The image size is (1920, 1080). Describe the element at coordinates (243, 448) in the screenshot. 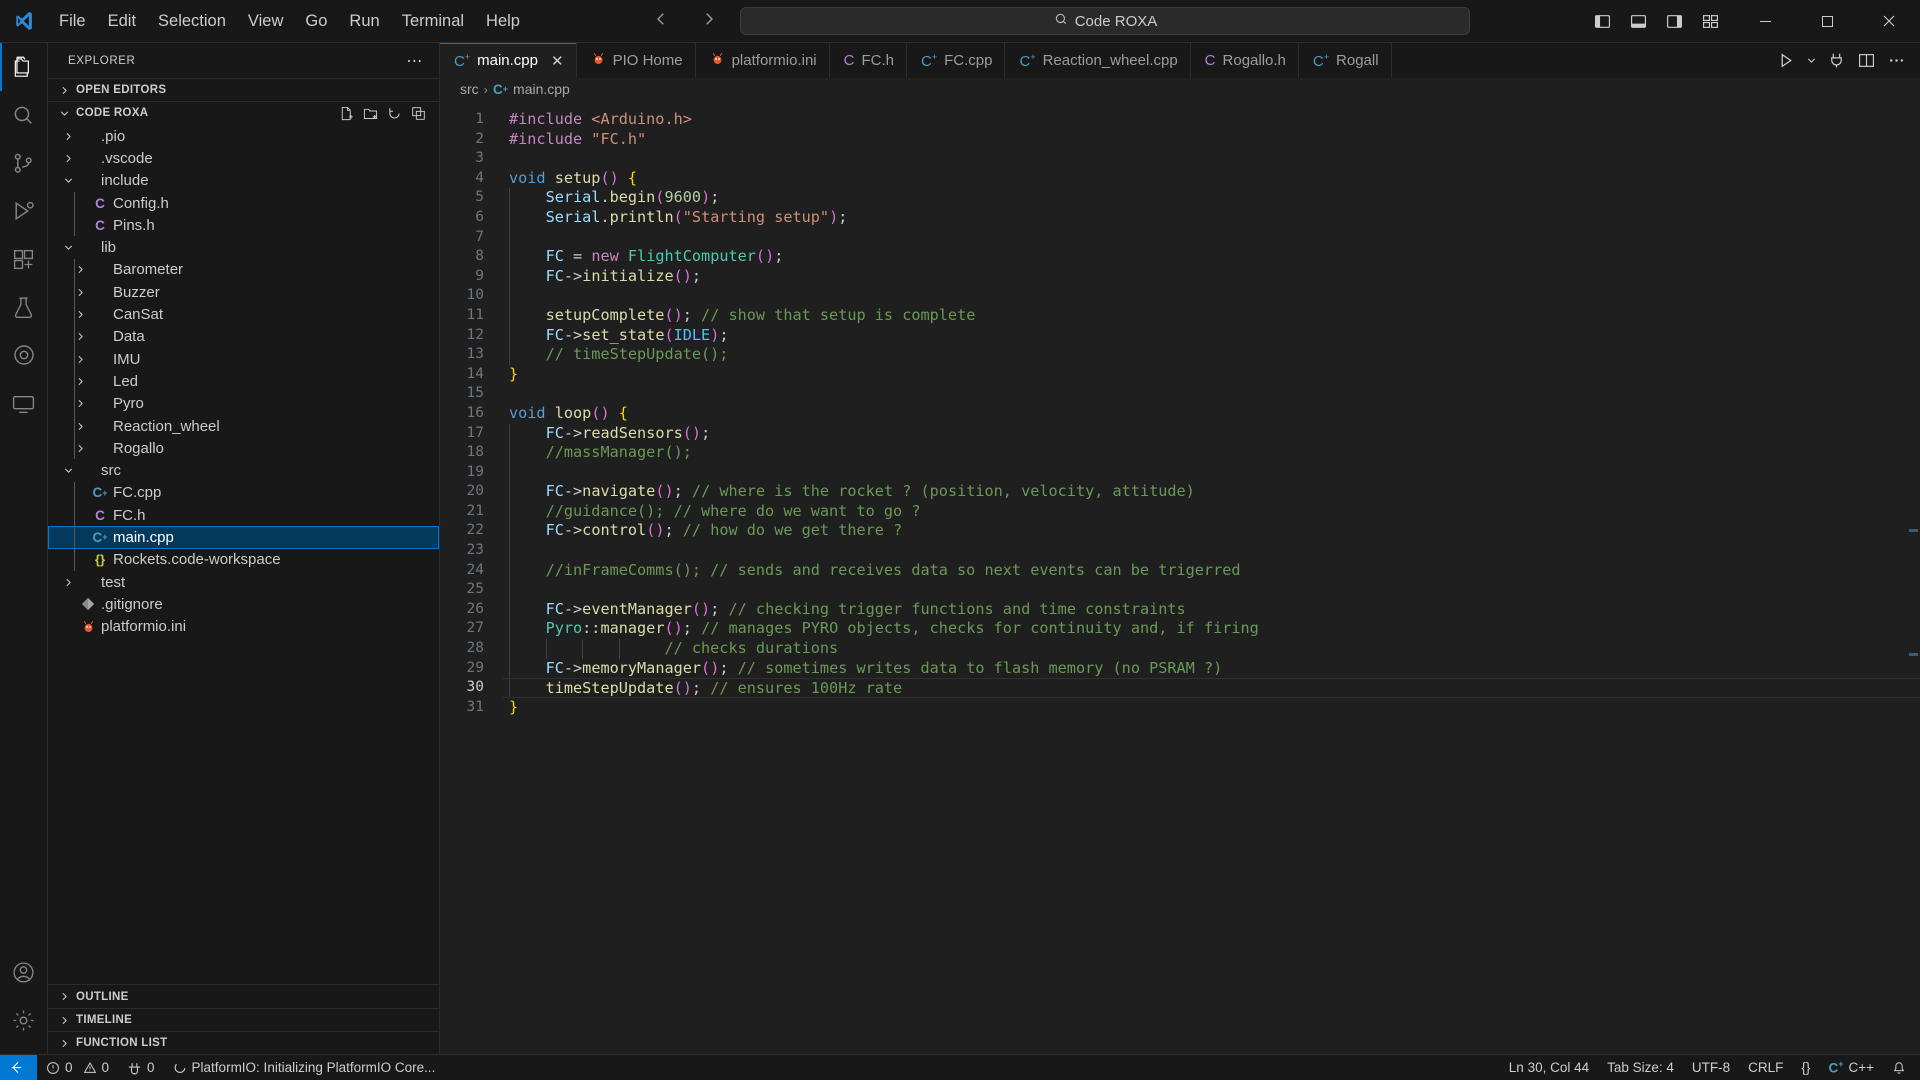

I see `tree-item-rogallo: Rogallo` at that location.